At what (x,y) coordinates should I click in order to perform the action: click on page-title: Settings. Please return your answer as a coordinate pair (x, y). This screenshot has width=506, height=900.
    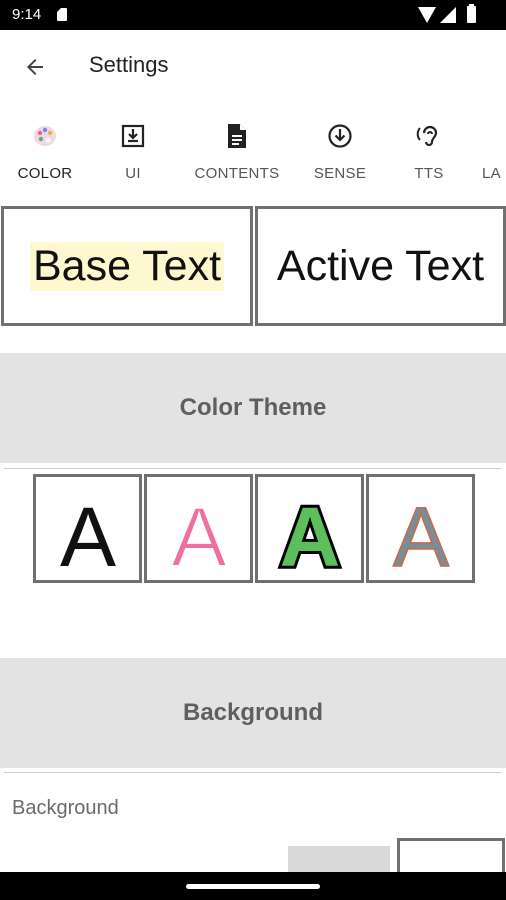
    Looking at the image, I should click on (129, 64).